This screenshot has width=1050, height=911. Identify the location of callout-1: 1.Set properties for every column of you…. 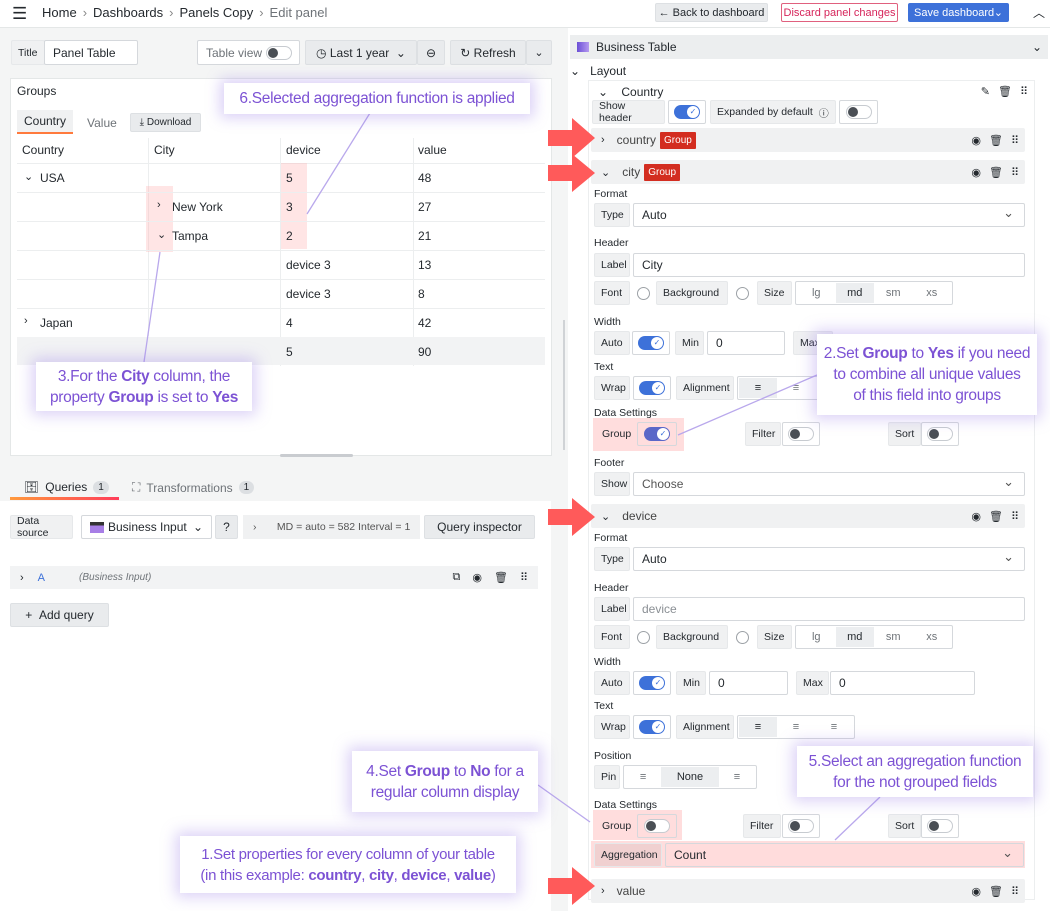
(348, 864).